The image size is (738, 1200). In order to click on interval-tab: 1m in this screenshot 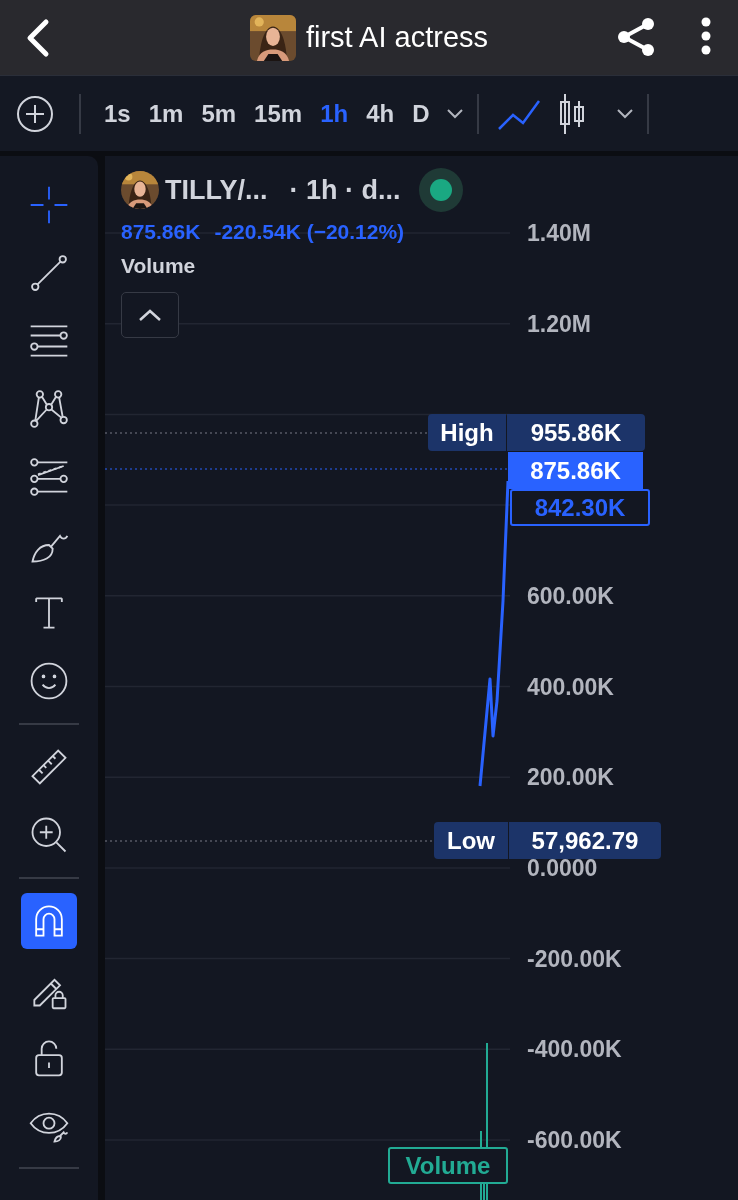, I will do `click(166, 113)`.